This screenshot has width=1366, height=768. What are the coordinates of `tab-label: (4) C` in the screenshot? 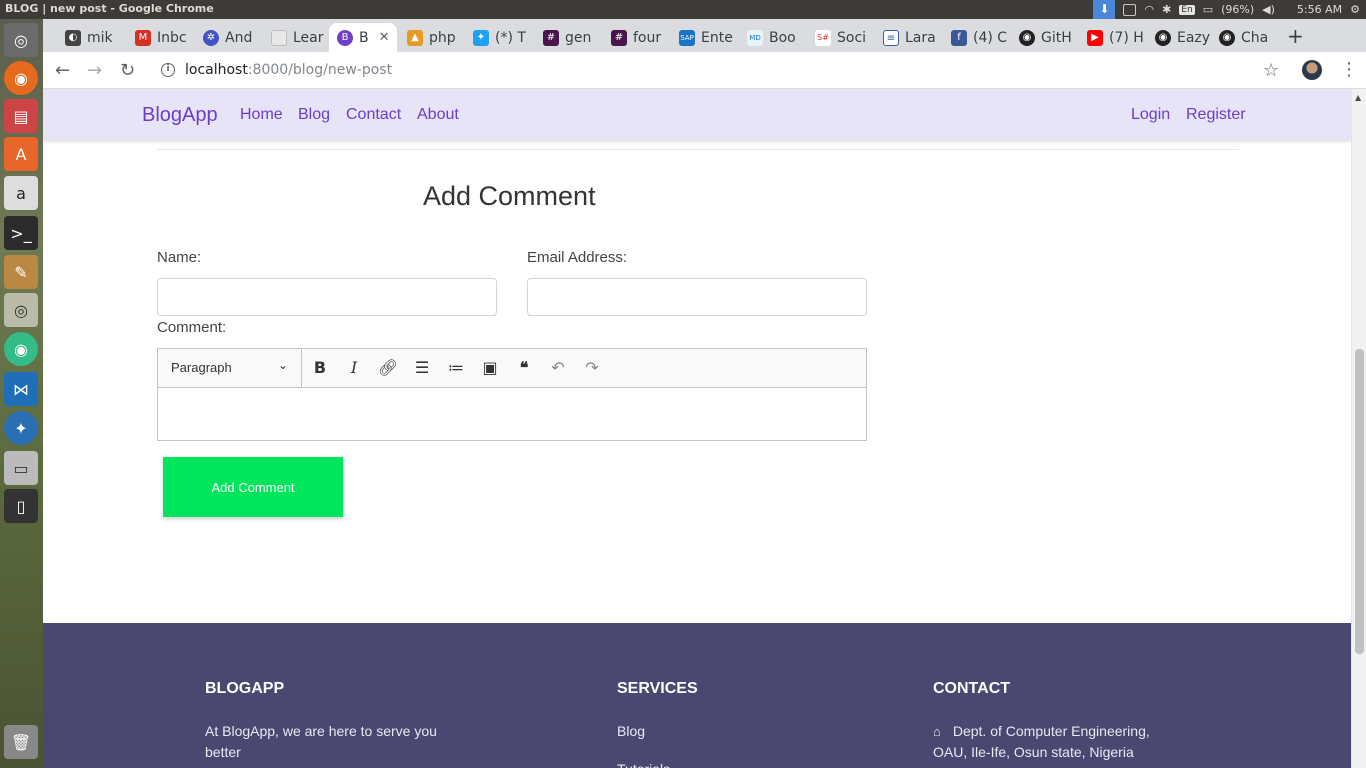 It's located at (990, 37).